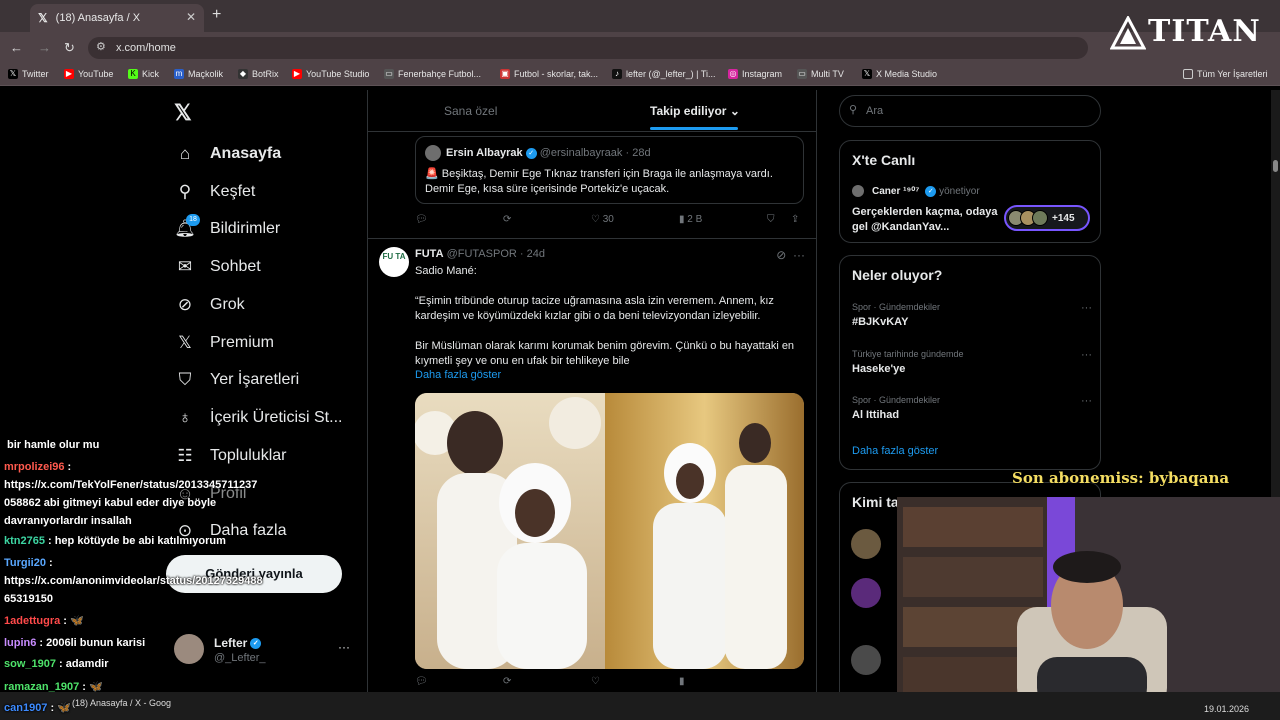  What do you see at coordinates (1227, 709) in the screenshot?
I see `taskbar-date: 19.01.2026` at bounding box center [1227, 709].